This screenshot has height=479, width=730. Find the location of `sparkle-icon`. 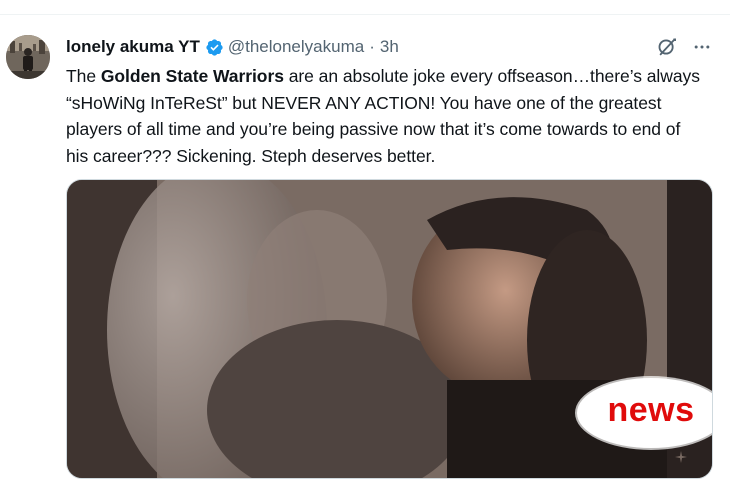

sparkle-icon is located at coordinates (681, 457).